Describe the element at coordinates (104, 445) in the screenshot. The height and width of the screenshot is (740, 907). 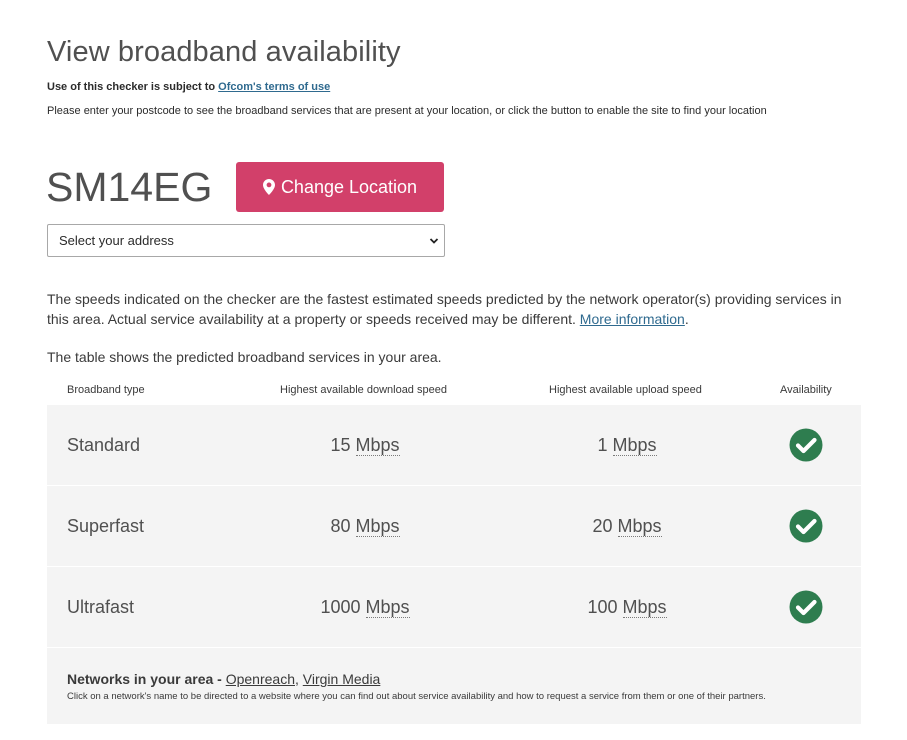
I see `broadband-type: Standard` at that location.